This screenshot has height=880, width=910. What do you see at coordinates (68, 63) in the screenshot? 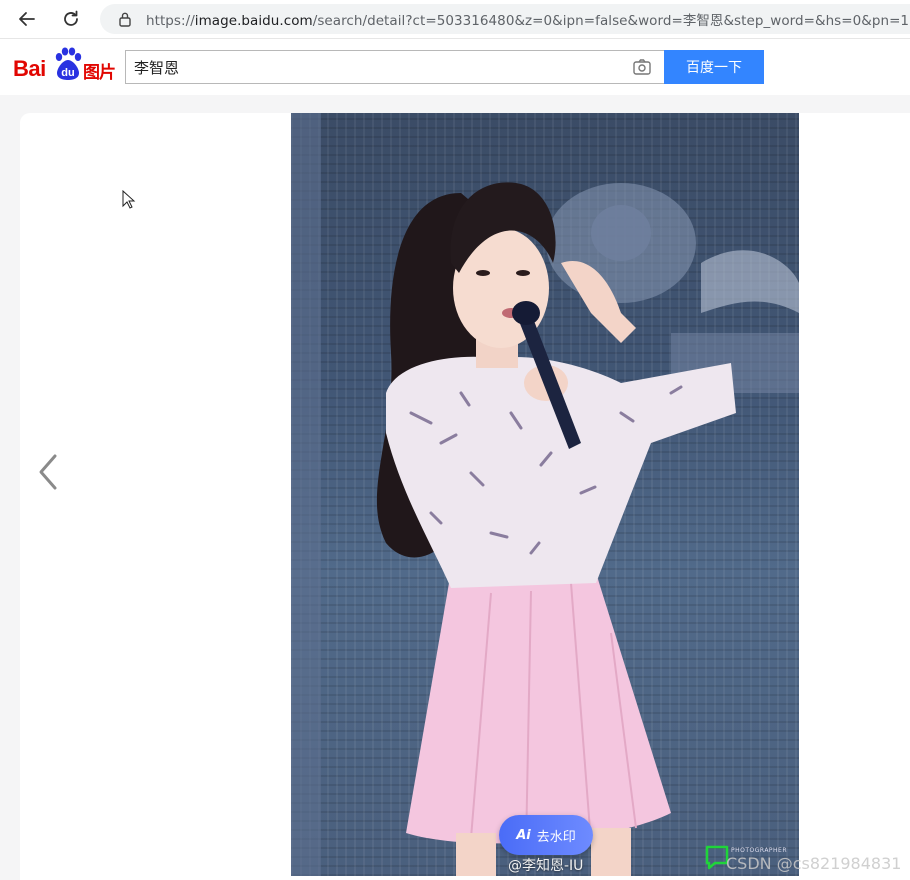
I see `paw-icon: du` at bounding box center [68, 63].